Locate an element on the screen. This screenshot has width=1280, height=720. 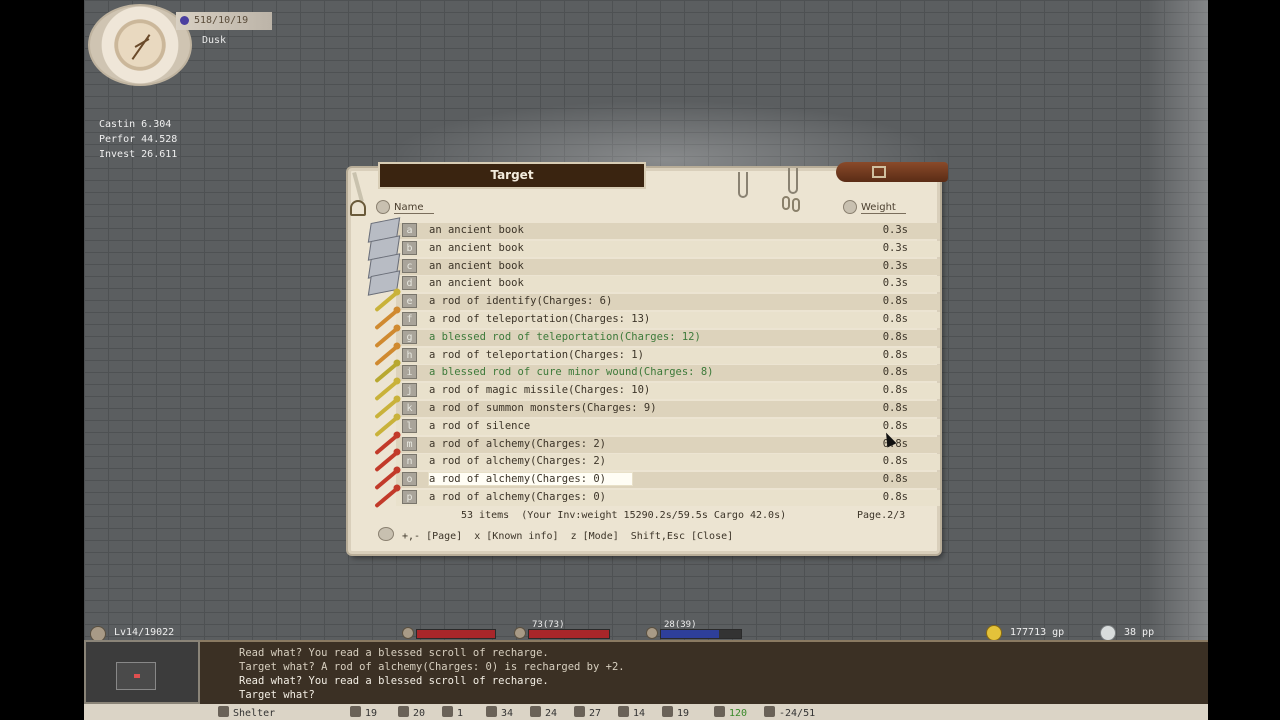
log-line: Target what? is located at coordinates (277, 695).